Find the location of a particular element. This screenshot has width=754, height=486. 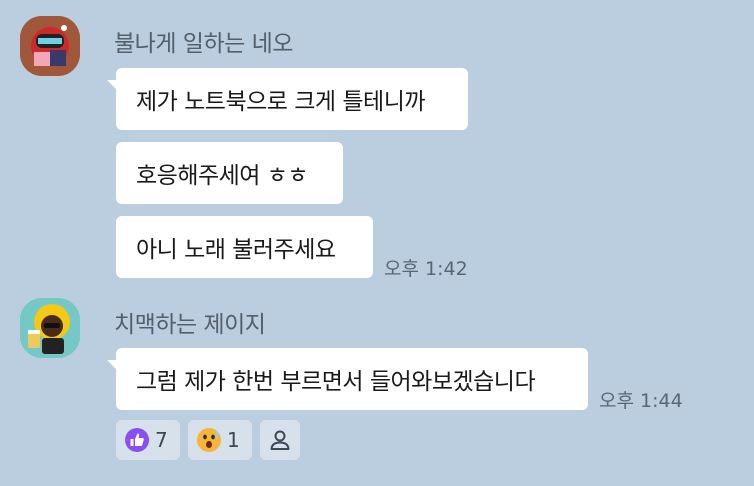

reaction-count: 7 is located at coordinates (161, 440).